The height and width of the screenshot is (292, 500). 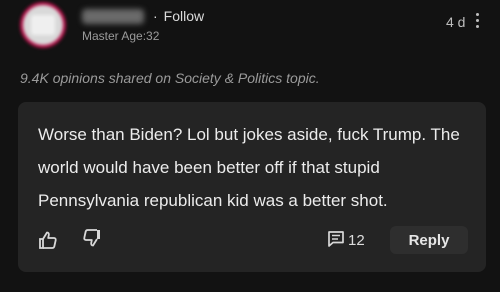 I want to click on thumbs-down-icon, so click(x=92, y=238).